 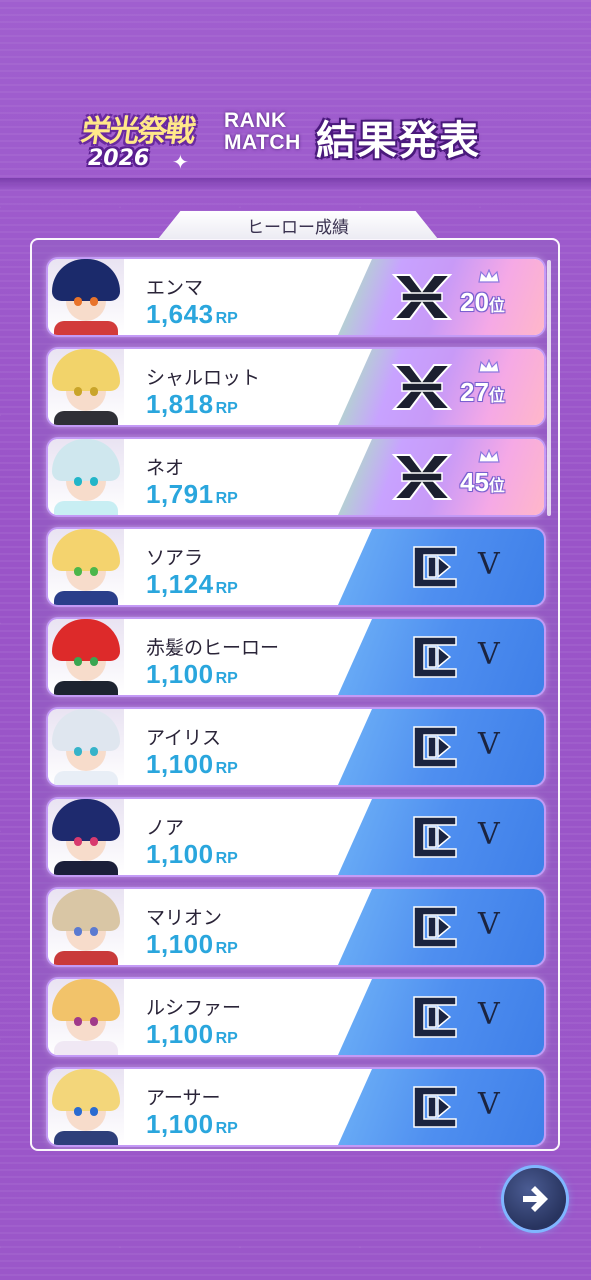 What do you see at coordinates (255, 120) in the screenshot?
I see `rank-match-line1: RANK` at bounding box center [255, 120].